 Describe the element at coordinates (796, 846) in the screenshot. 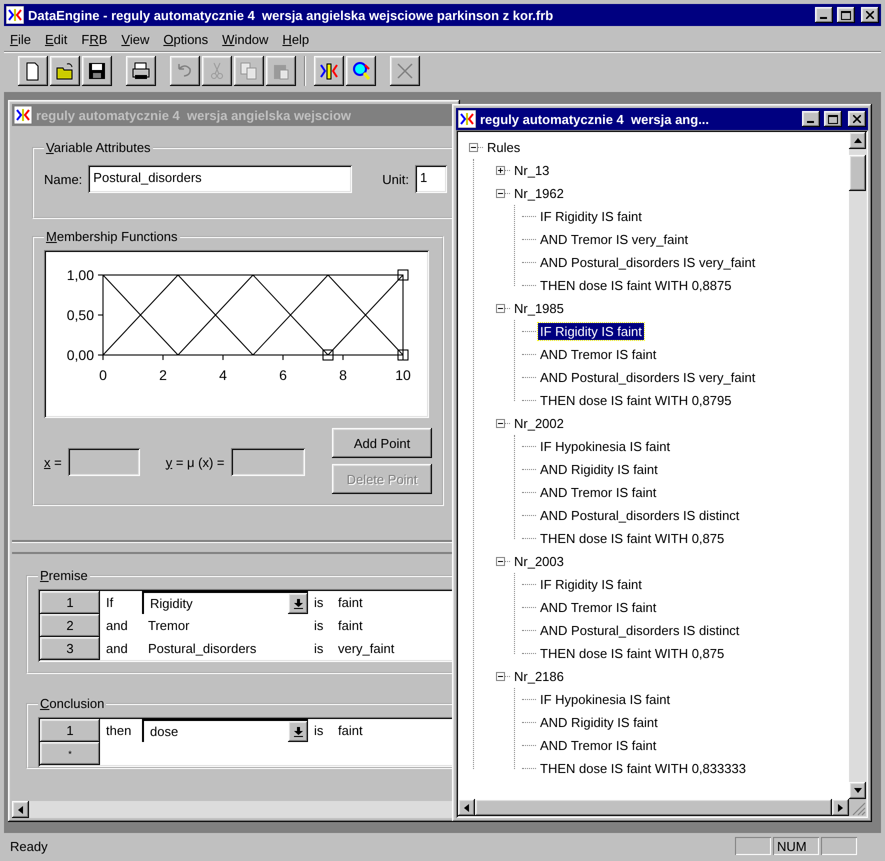

I see `status-indicator: NUM` at that location.